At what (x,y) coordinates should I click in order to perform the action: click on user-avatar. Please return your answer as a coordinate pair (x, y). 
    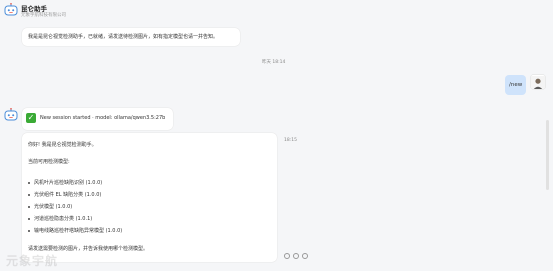
    Looking at the image, I should click on (538, 82).